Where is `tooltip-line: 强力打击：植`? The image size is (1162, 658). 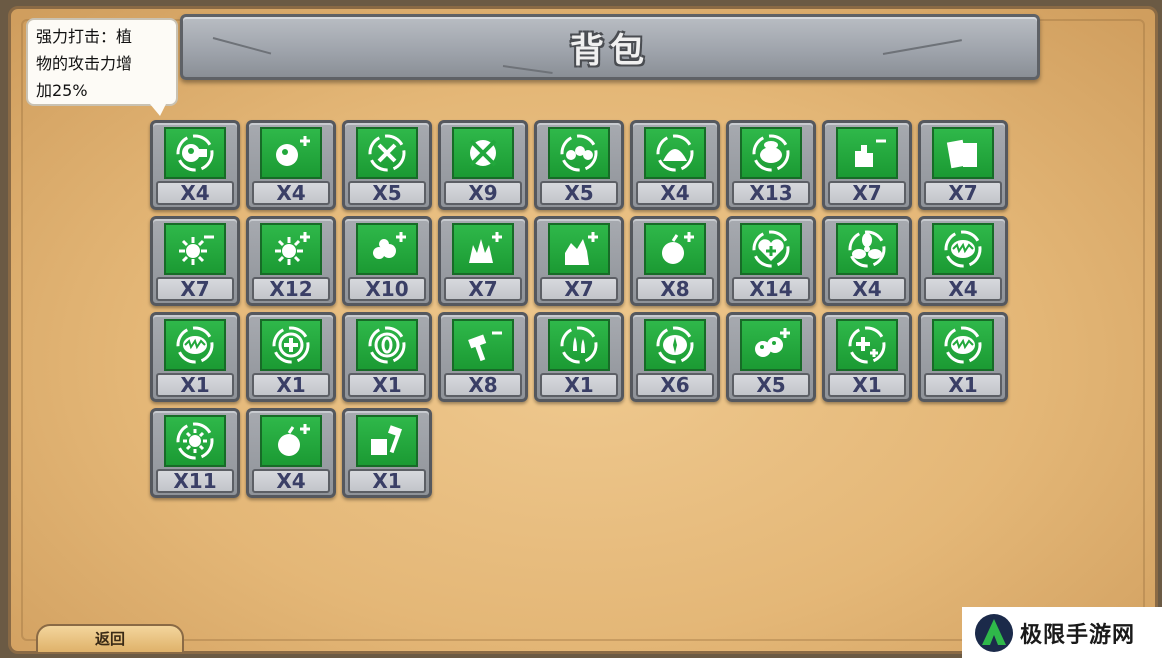
tooltip-line: 强力打击：植 is located at coordinates (84, 36).